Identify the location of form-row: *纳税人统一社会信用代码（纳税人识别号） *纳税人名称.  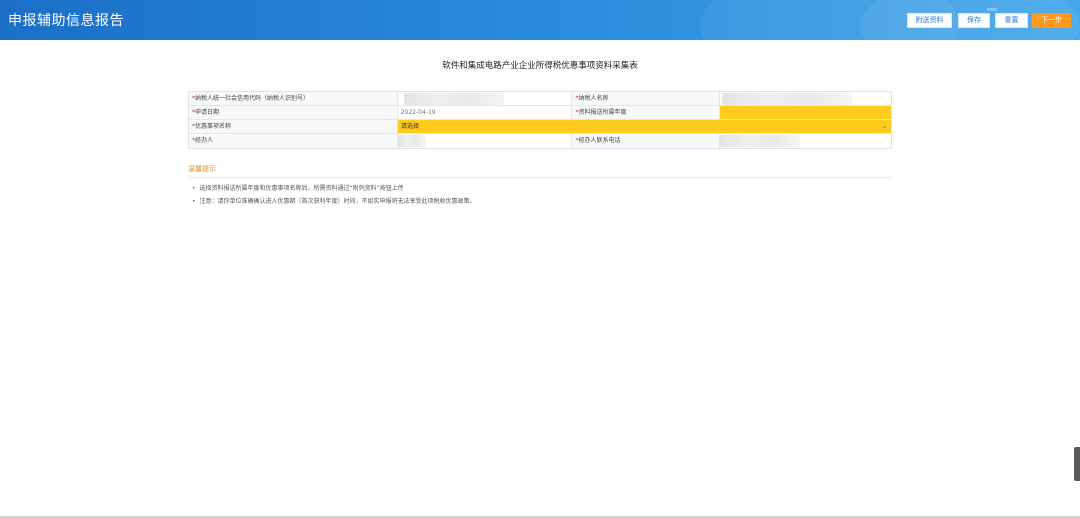
(540, 99).